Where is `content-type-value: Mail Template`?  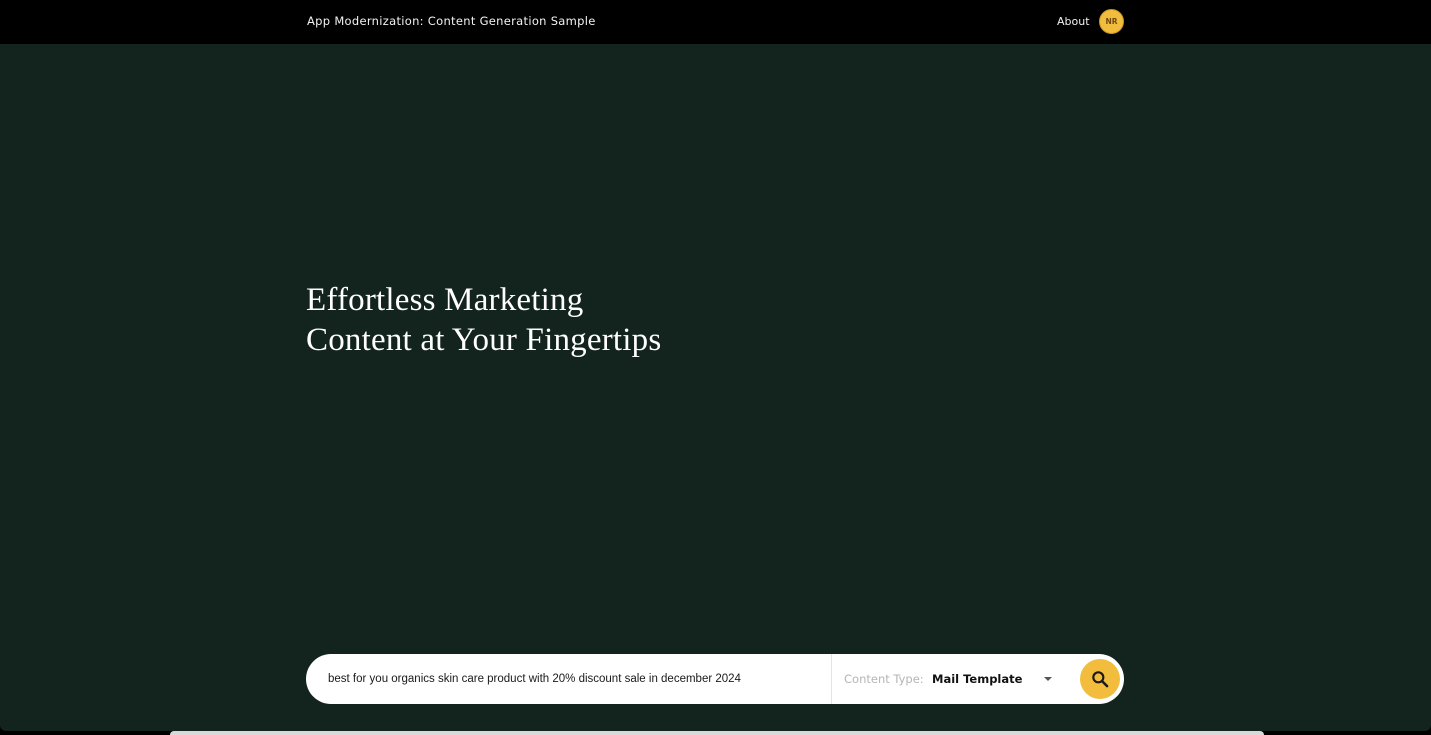 content-type-value: Mail Template is located at coordinates (977, 679).